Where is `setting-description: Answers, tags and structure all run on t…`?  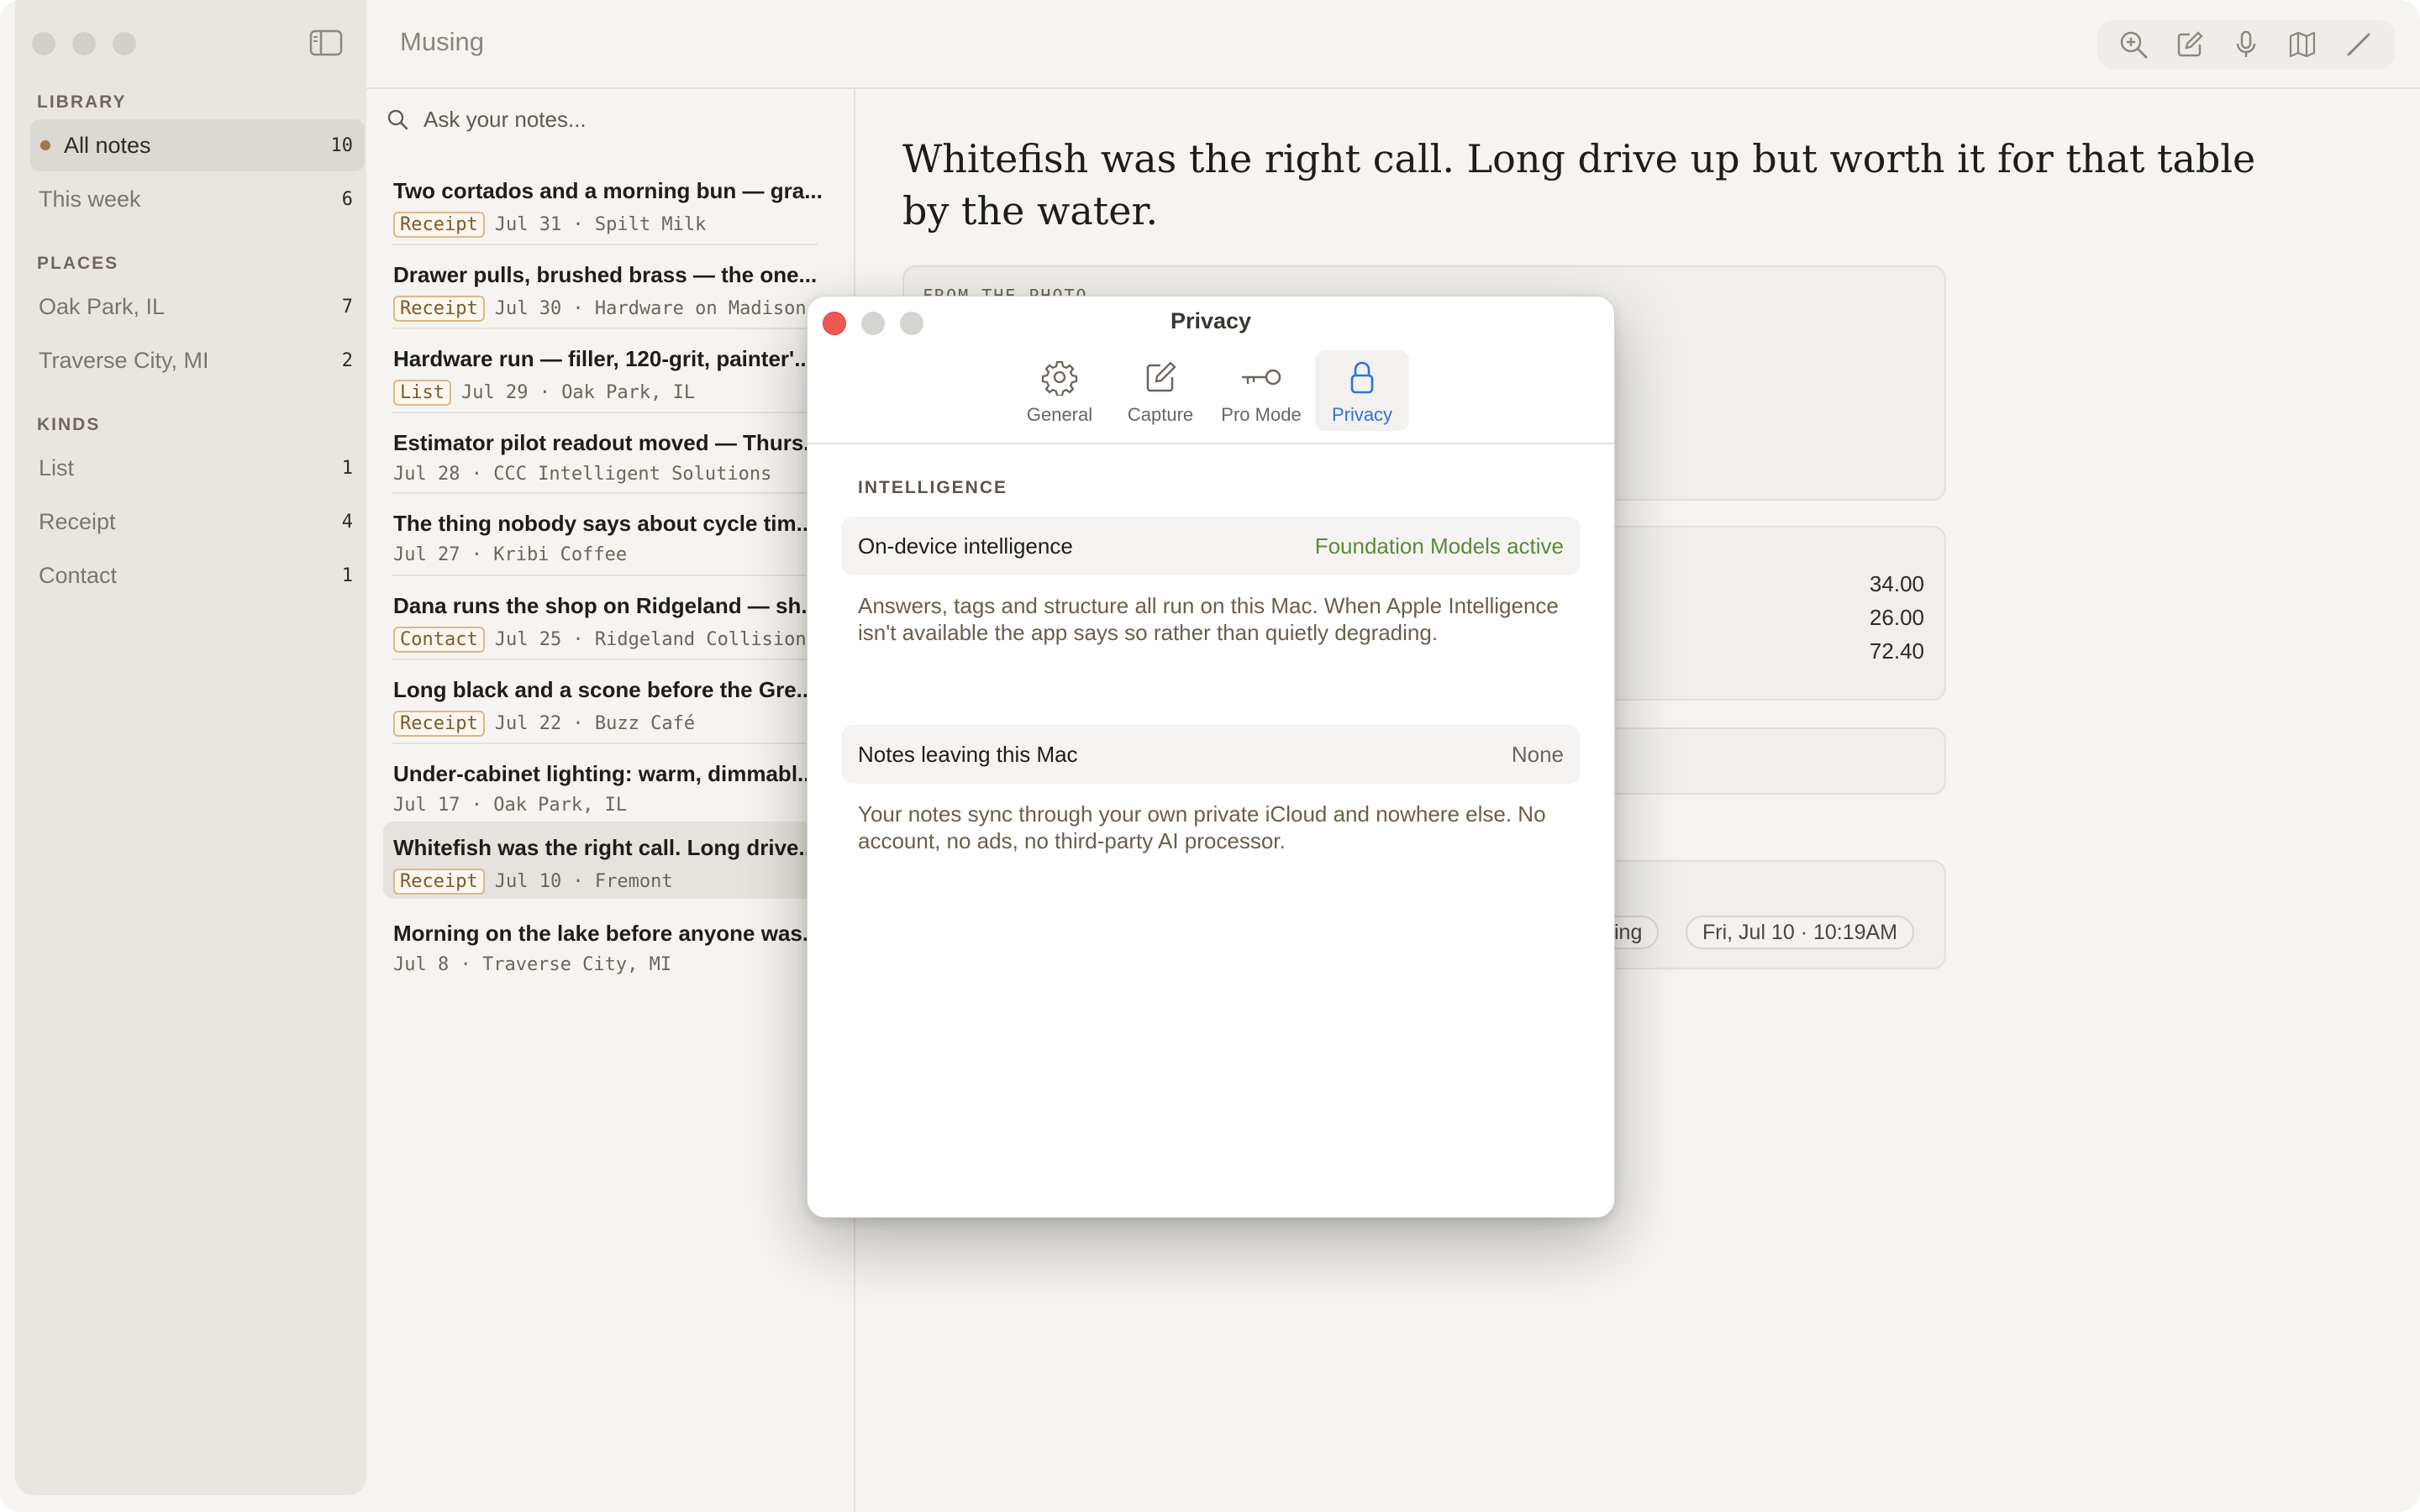
setting-description: Answers, tags and structure all run on t… is located at coordinates (1208, 619).